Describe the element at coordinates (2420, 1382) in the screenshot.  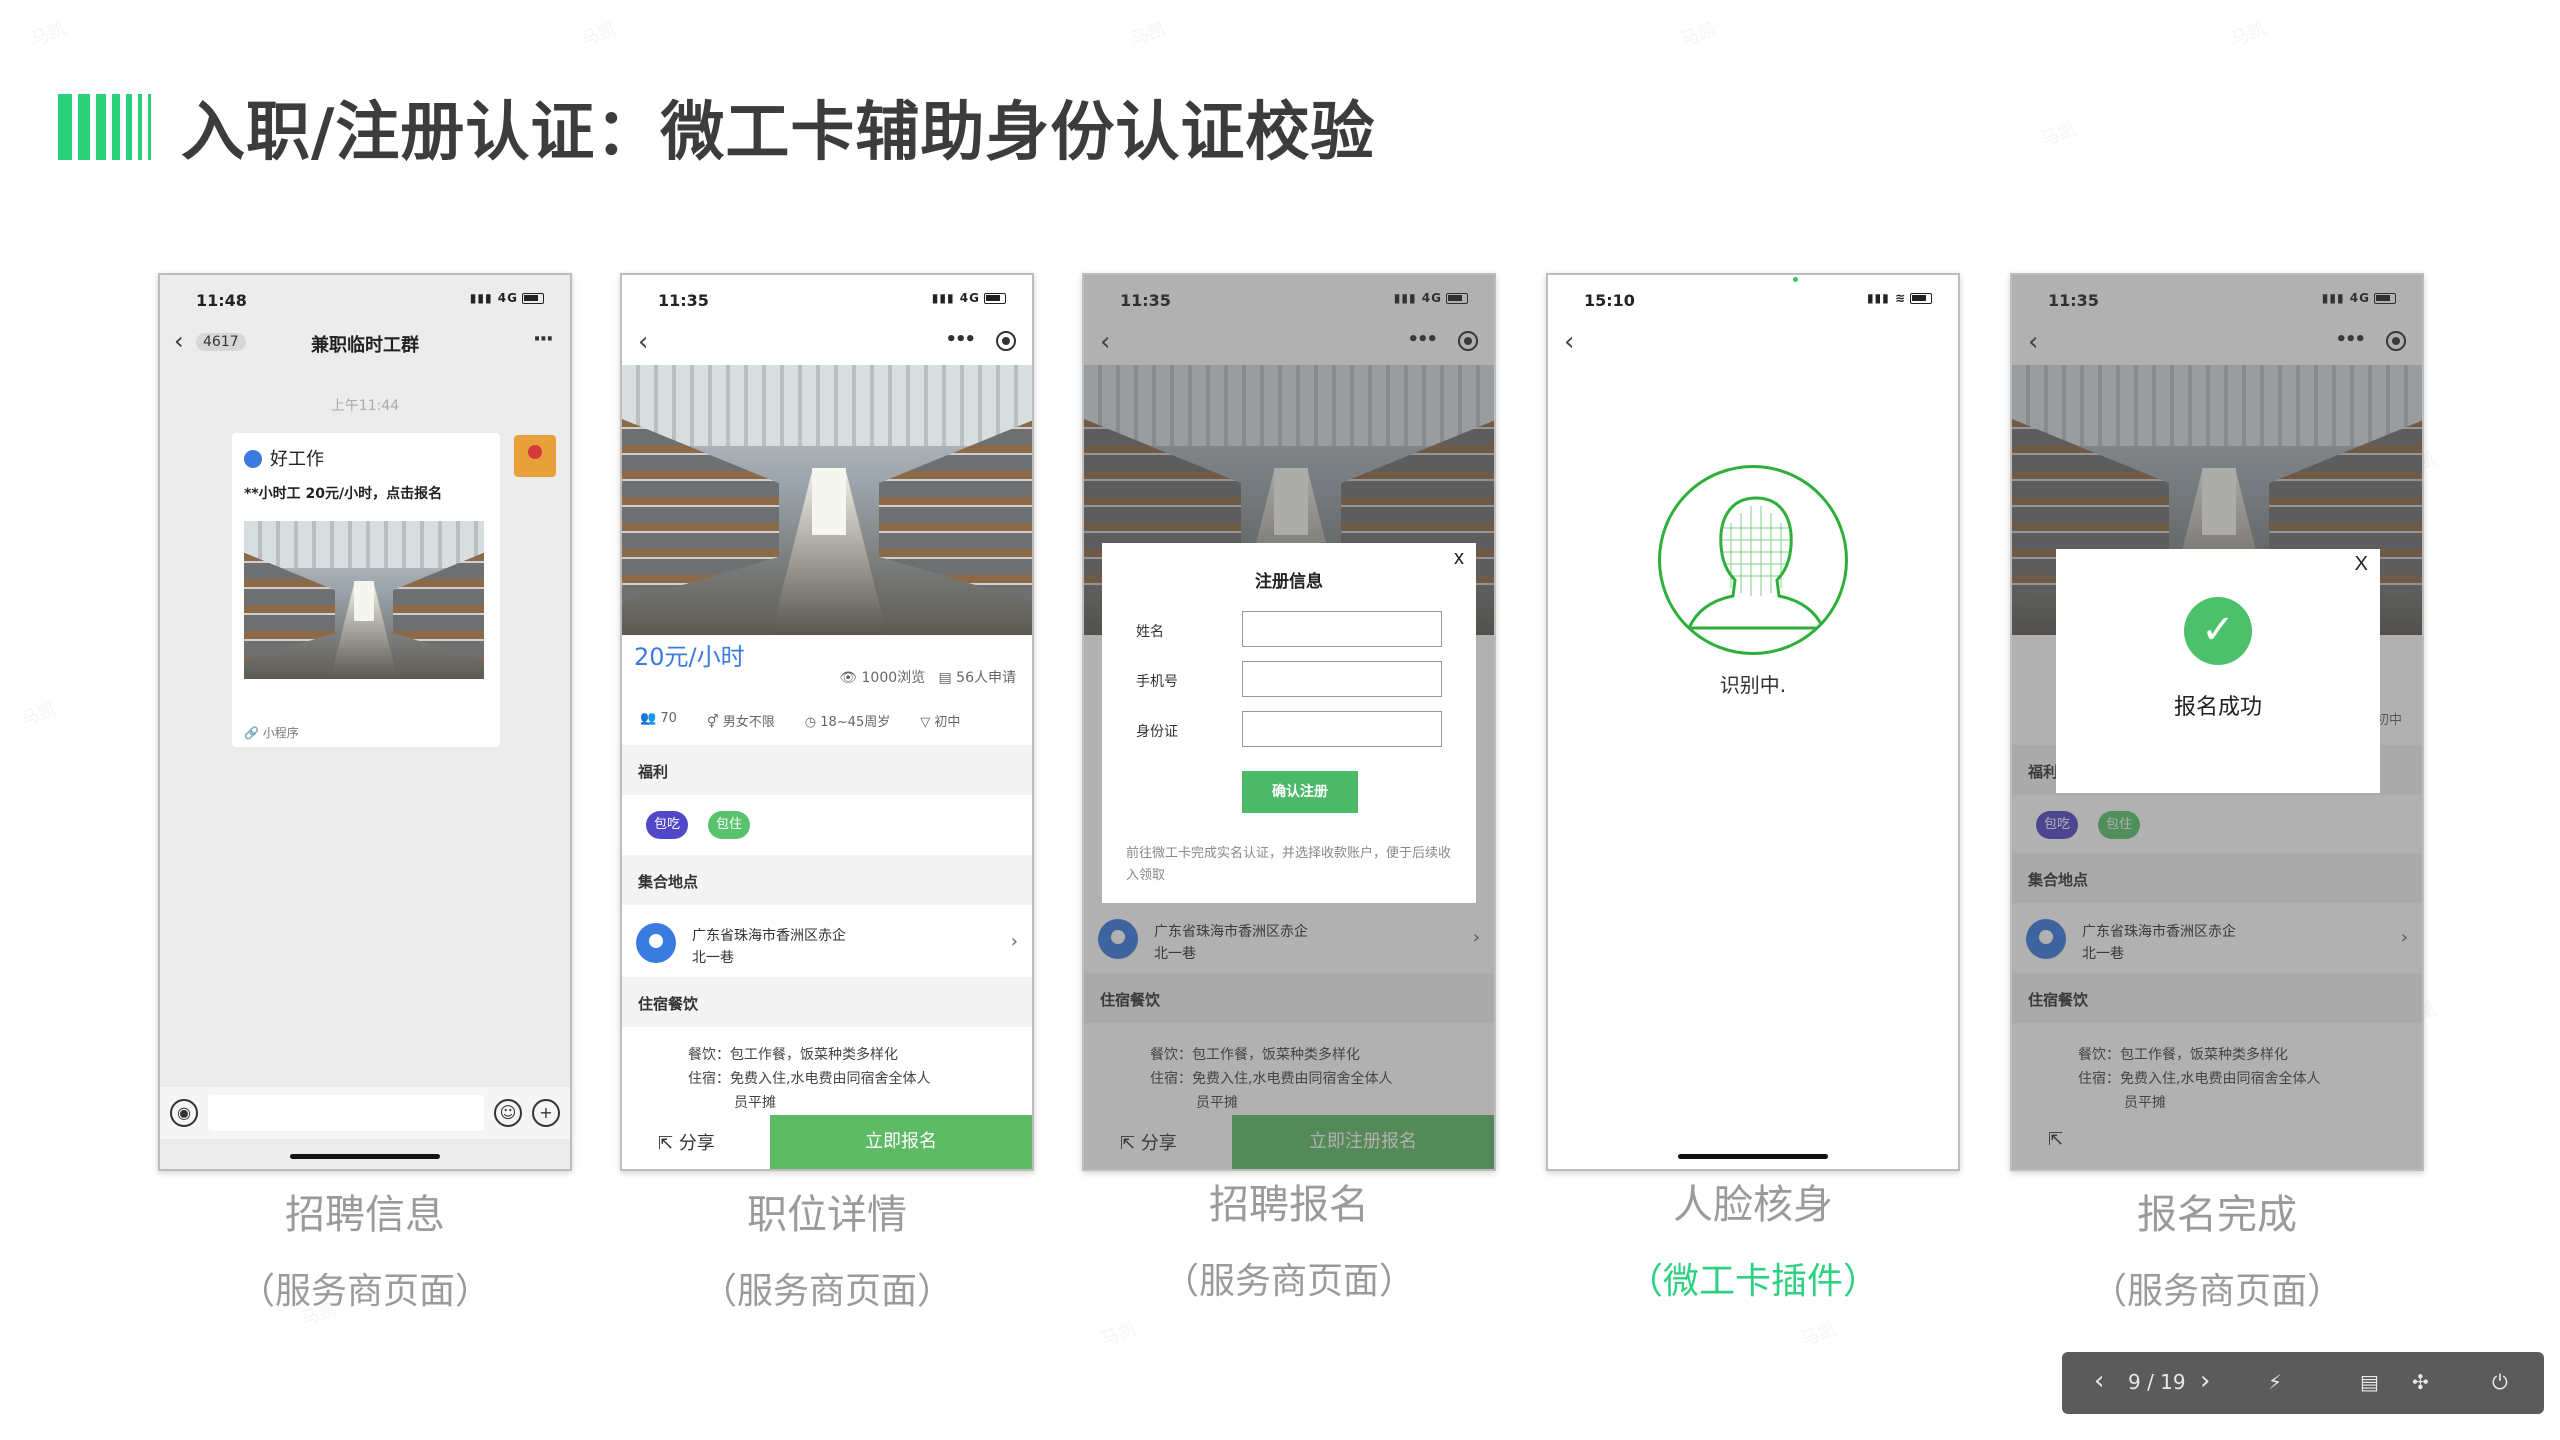
I see `exit-fullscreen-icon: ✣` at that location.